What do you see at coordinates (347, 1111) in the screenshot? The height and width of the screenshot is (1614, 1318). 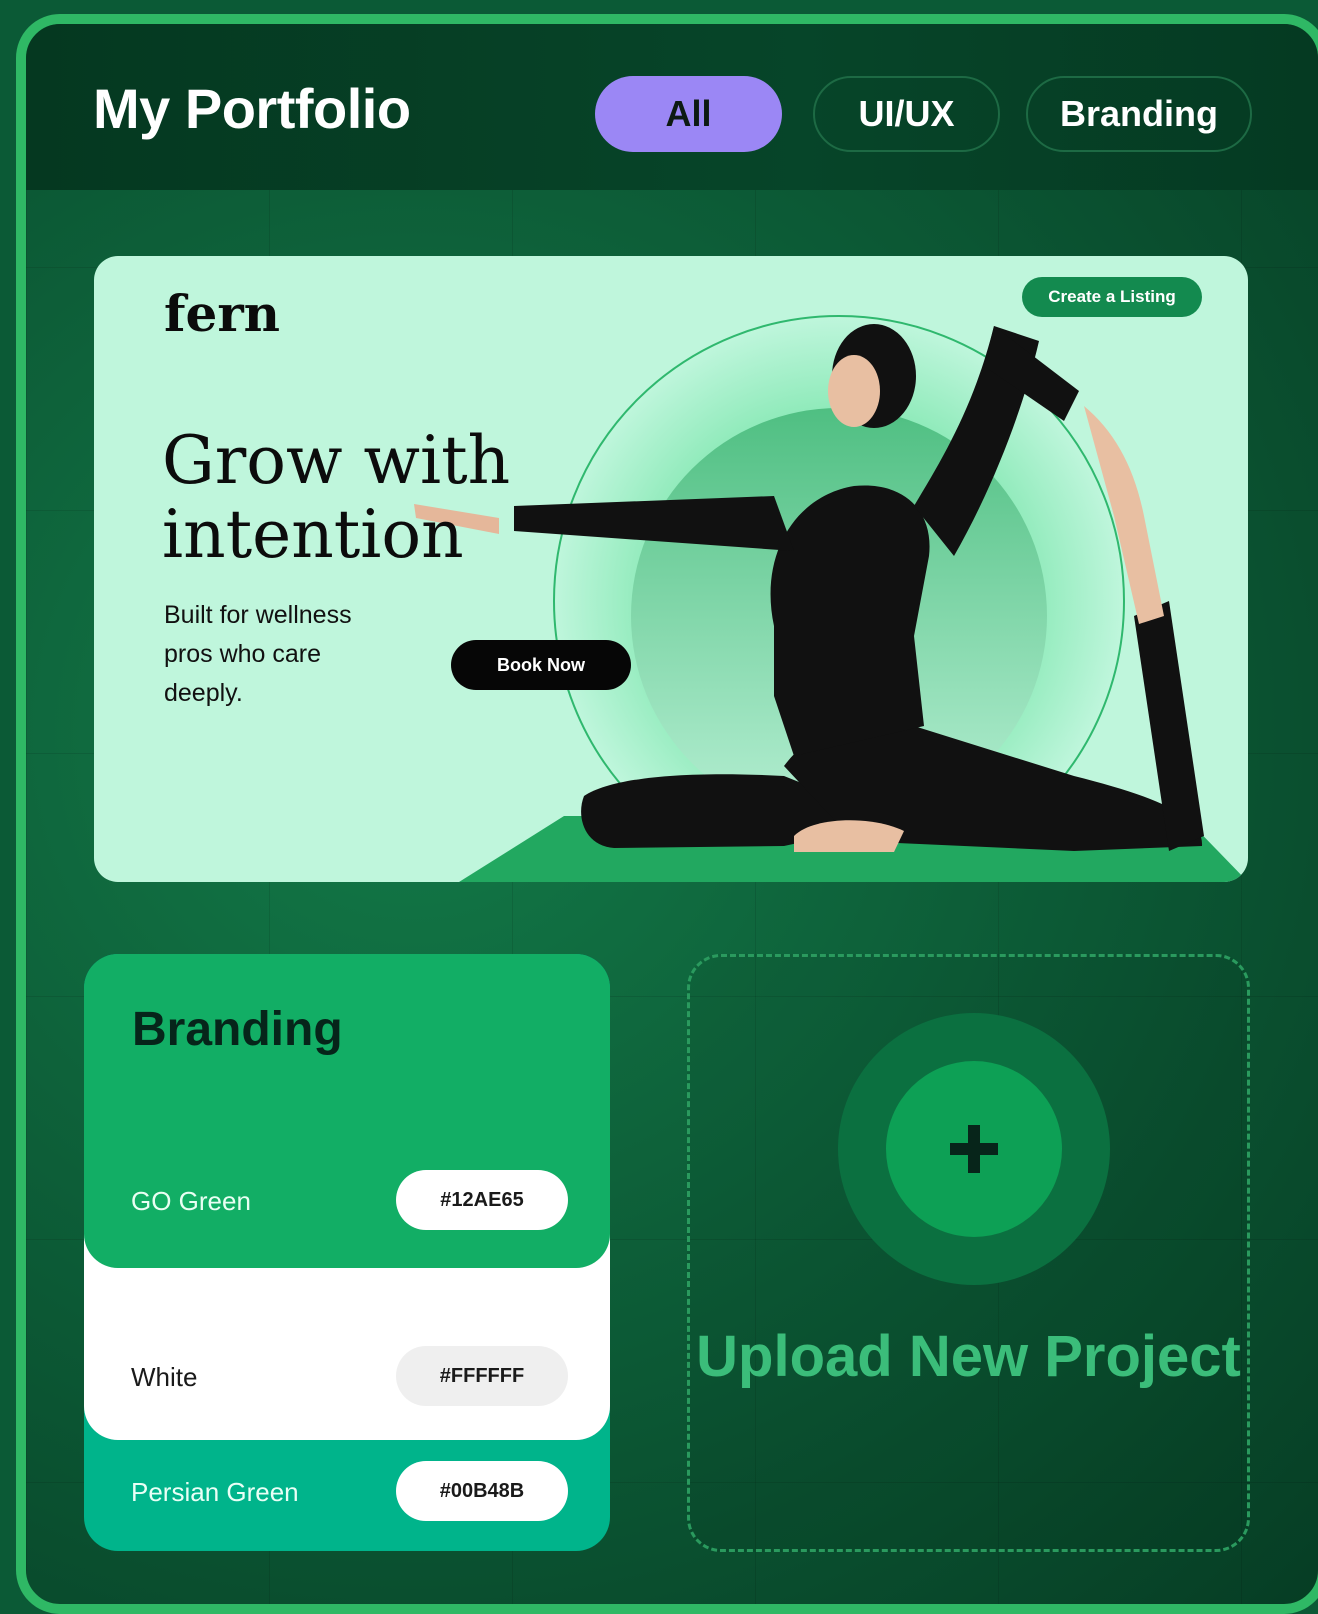 I see `swatch-go-green: Branding GO Green #12AE65` at bounding box center [347, 1111].